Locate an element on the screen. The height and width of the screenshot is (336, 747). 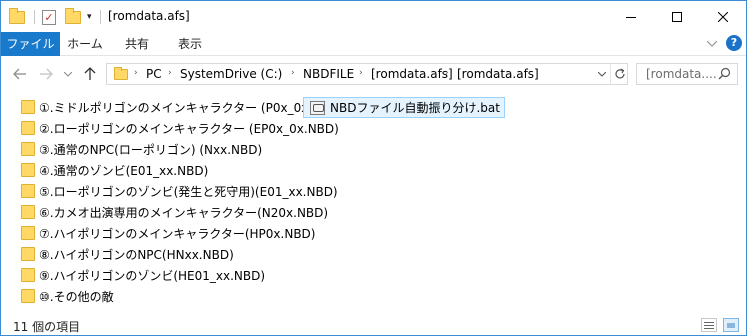
folder-name: ⑤.ローポリゴンのゾンビ(発生と死守用)(E01_xx.NBD) is located at coordinates (188, 191).